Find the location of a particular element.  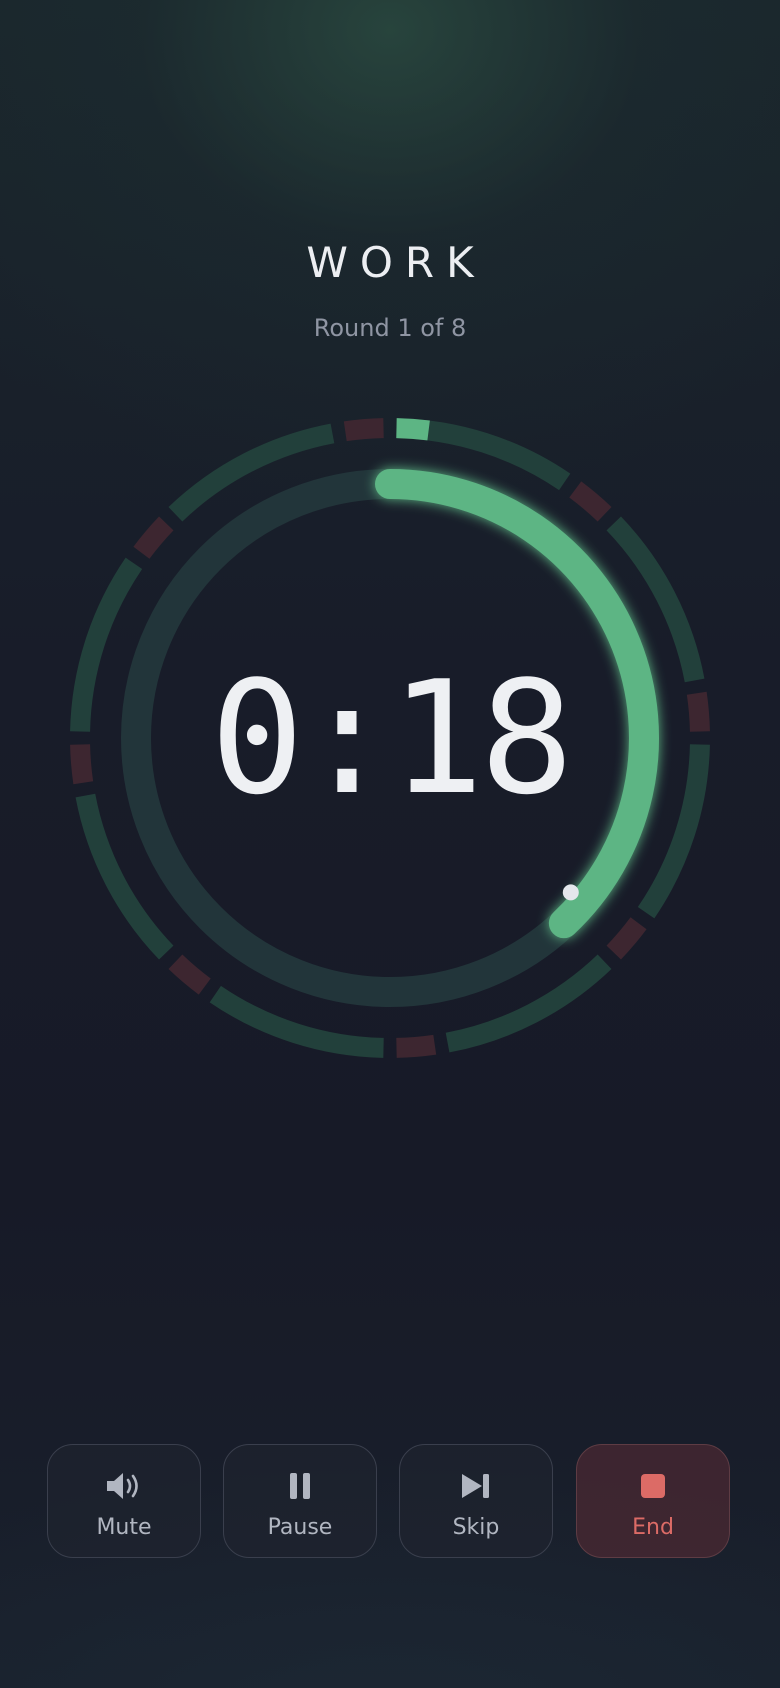

skip-button: Skip is located at coordinates (476, 1501).